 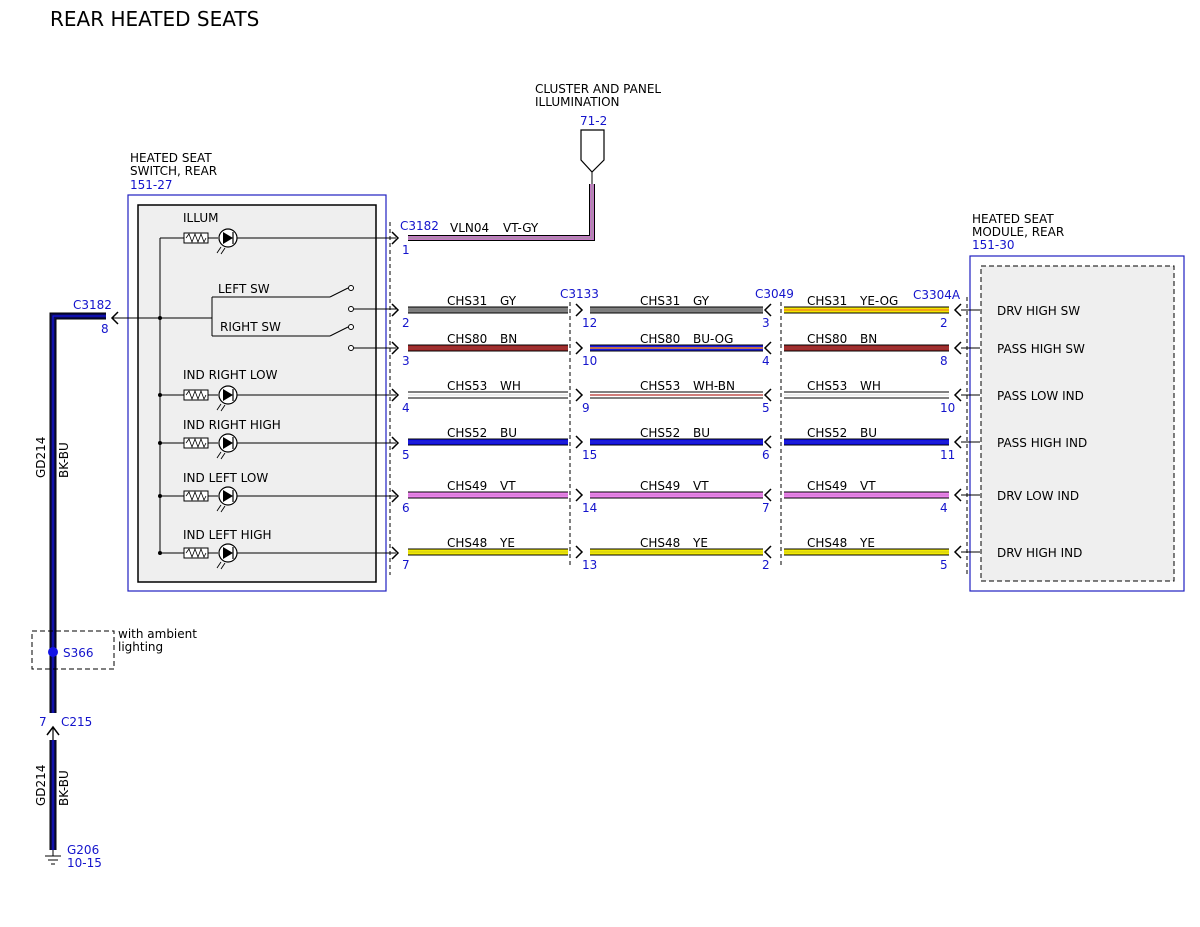 What do you see at coordinates (78, 653) in the screenshot?
I see `splice-label: S366` at bounding box center [78, 653].